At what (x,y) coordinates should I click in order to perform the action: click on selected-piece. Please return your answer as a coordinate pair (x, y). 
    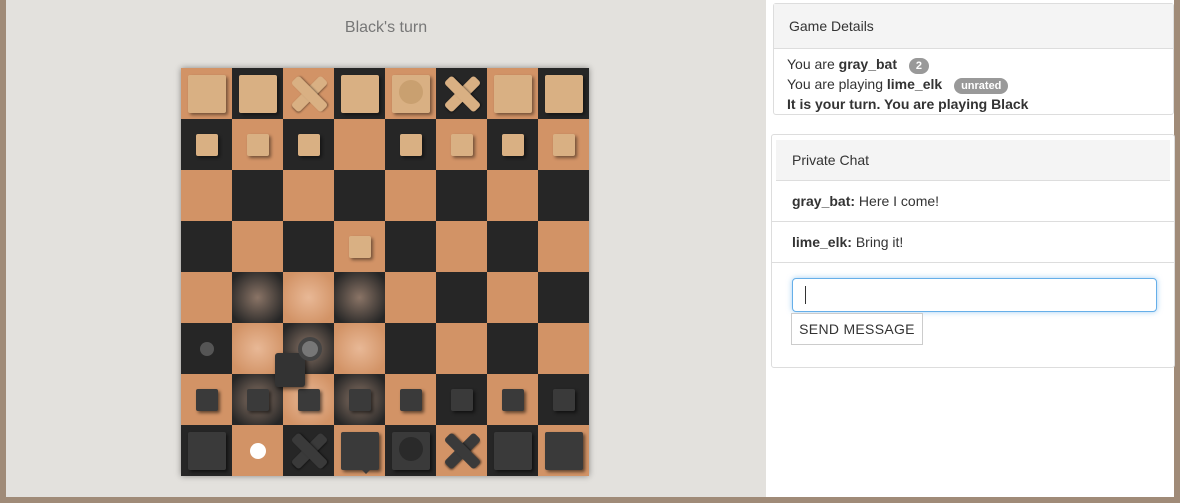
    Looking at the image, I should click on (290, 370).